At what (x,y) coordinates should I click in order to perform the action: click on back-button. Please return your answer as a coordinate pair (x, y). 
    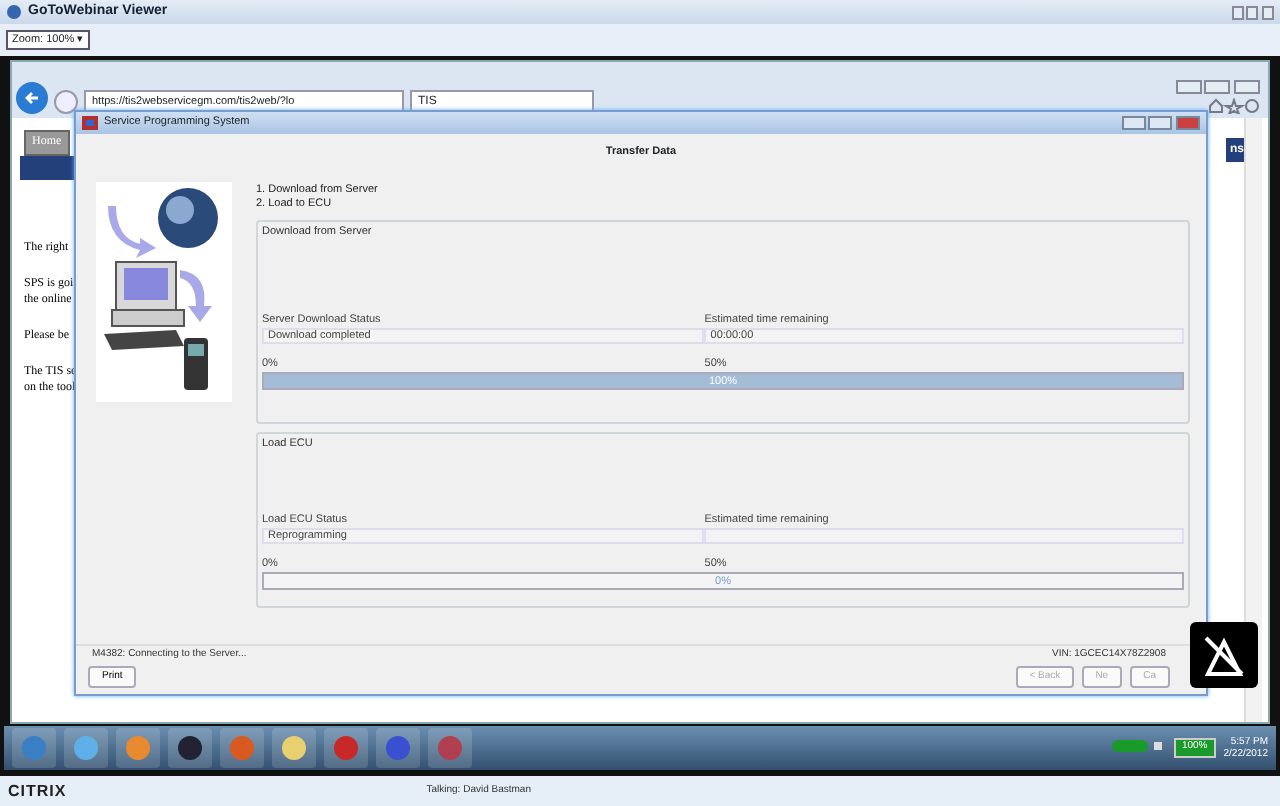
    Looking at the image, I should click on (32, 98).